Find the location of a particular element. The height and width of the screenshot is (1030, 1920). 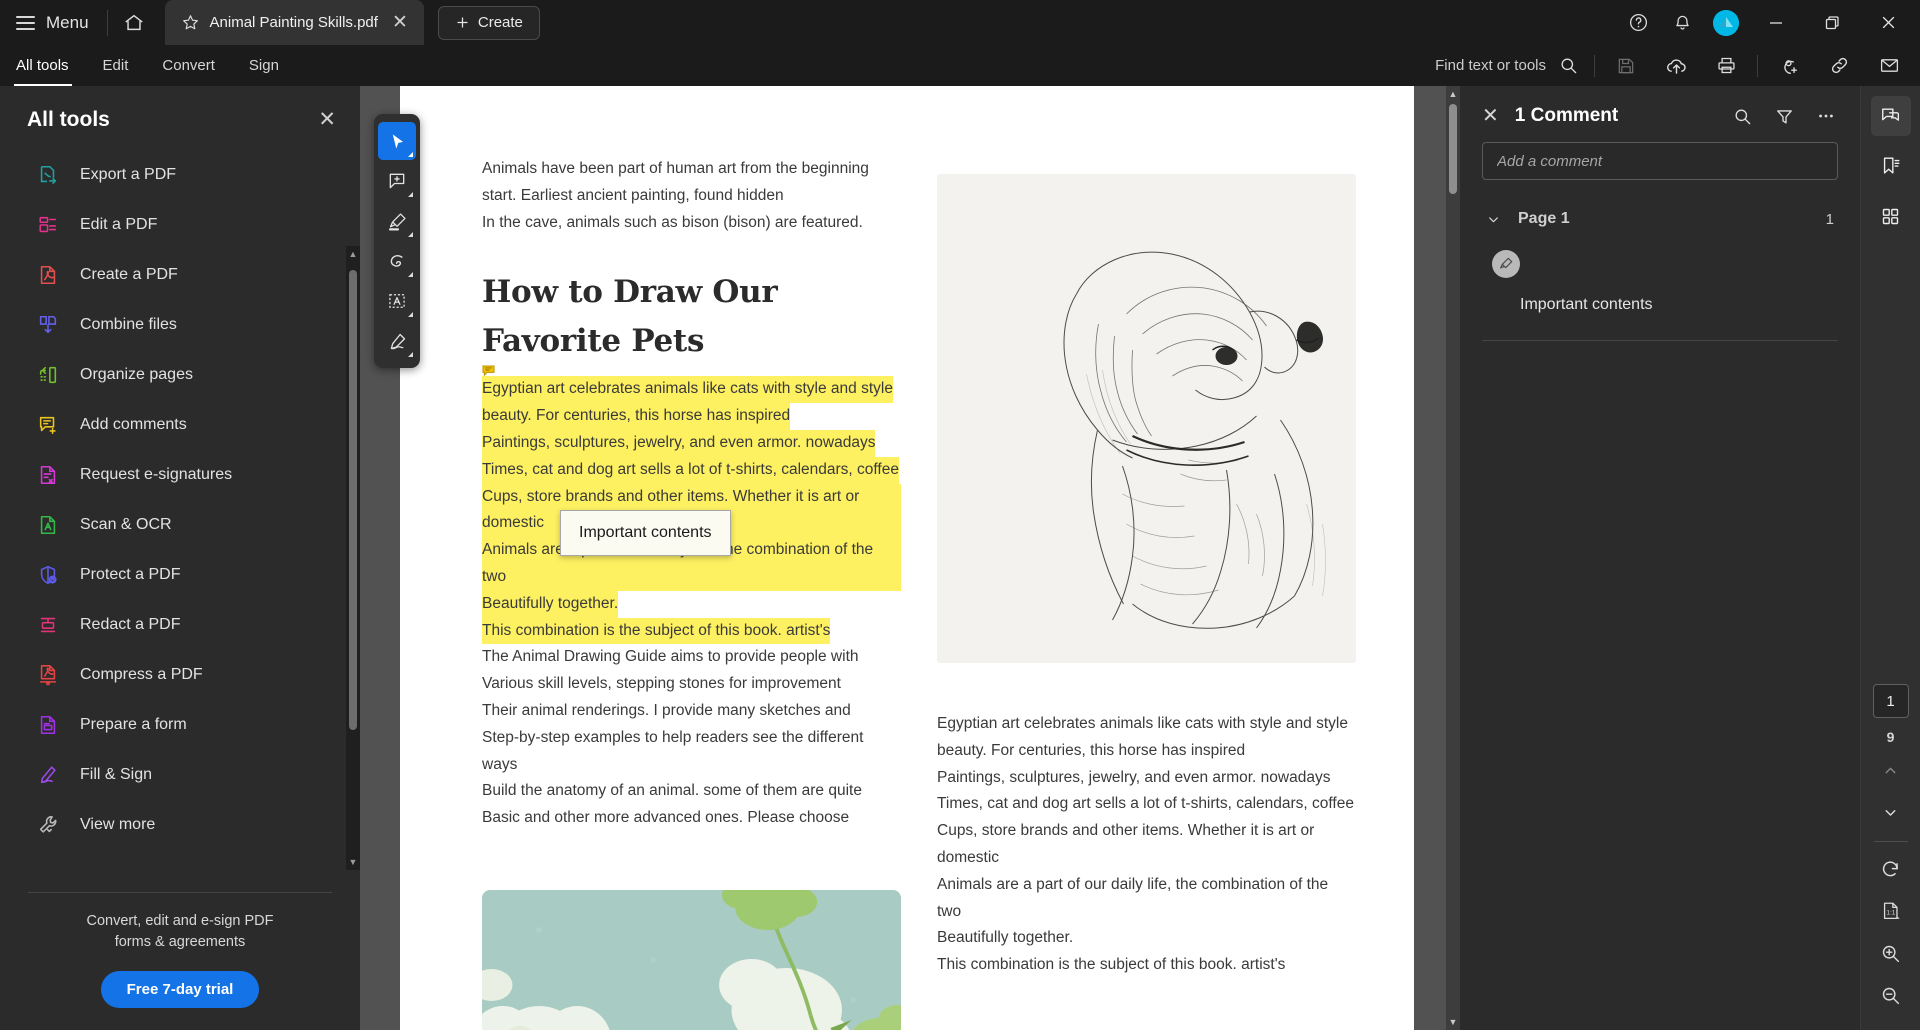

tool-edit-a-pdf: Edit a PDF is located at coordinates (180, 225).